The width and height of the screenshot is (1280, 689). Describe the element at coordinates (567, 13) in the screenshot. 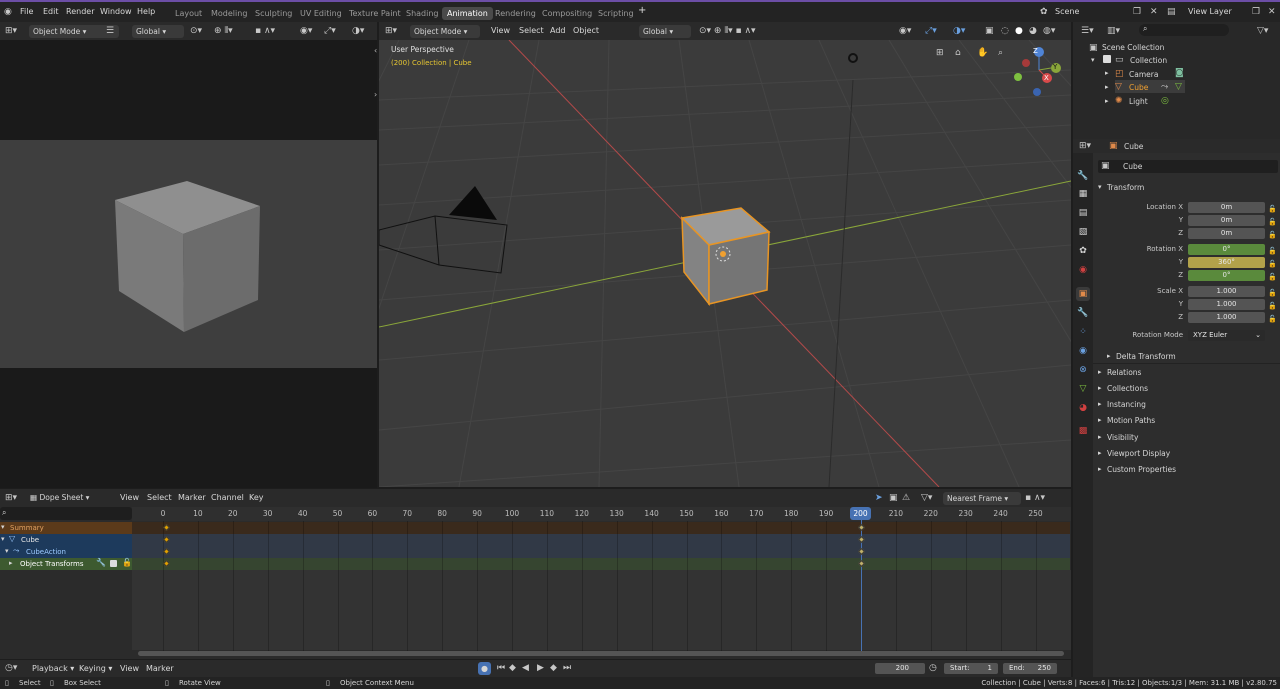

I see `tab-compositing: Compositing` at that location.